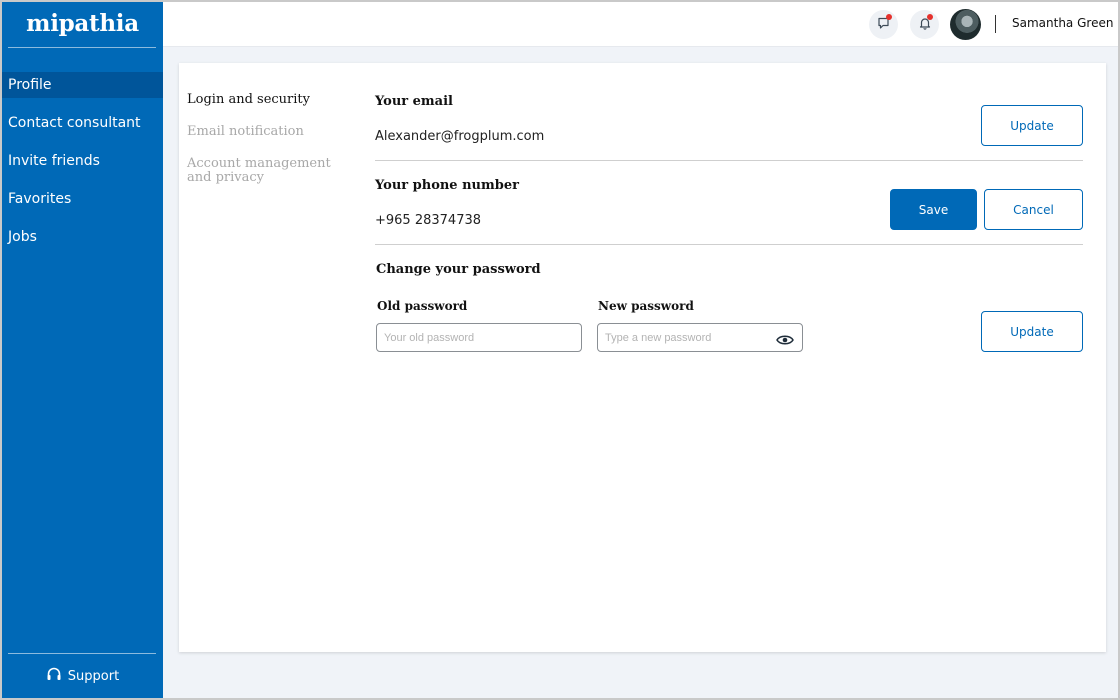  What do you see at coordinates (414, 101) in the screenshot?
I see `email-section-title: Your email` at bounding box center [414, 101].